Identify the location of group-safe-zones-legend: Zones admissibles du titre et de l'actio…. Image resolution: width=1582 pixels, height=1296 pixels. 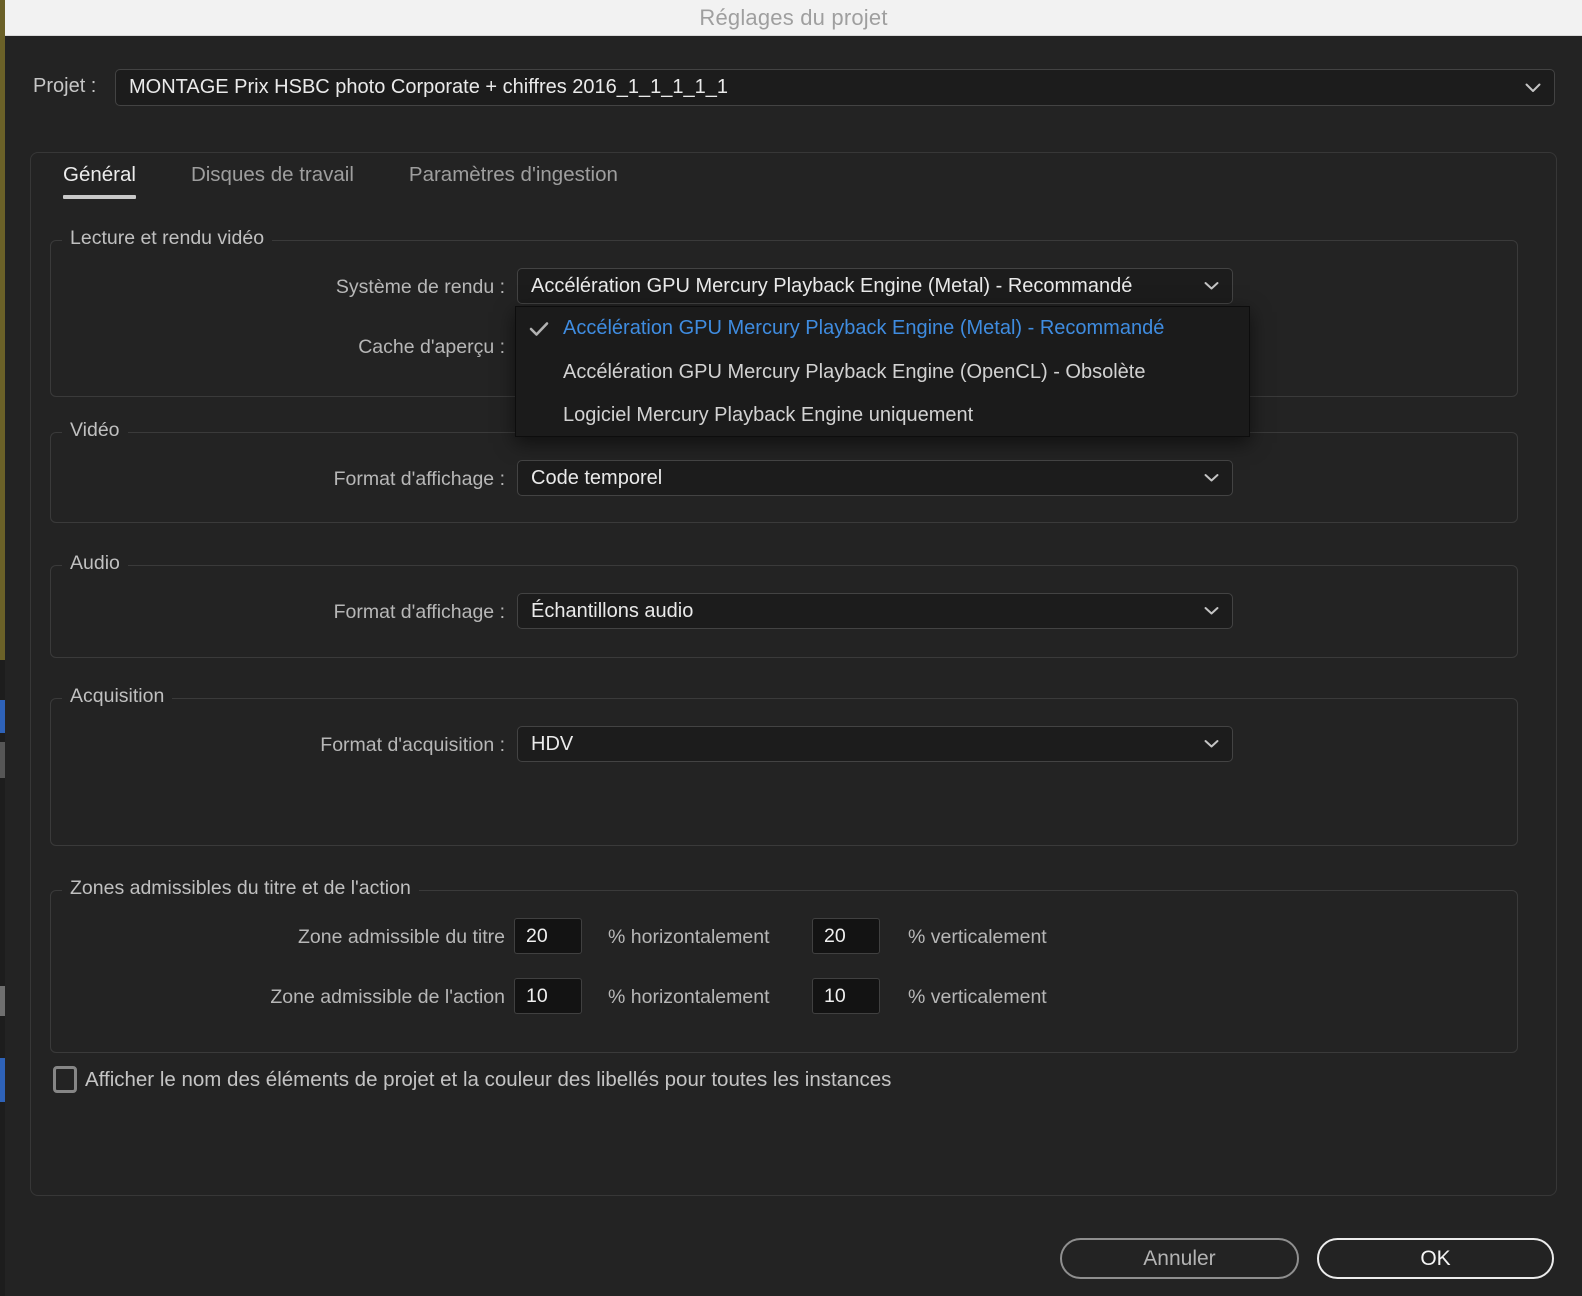
(240, 888).